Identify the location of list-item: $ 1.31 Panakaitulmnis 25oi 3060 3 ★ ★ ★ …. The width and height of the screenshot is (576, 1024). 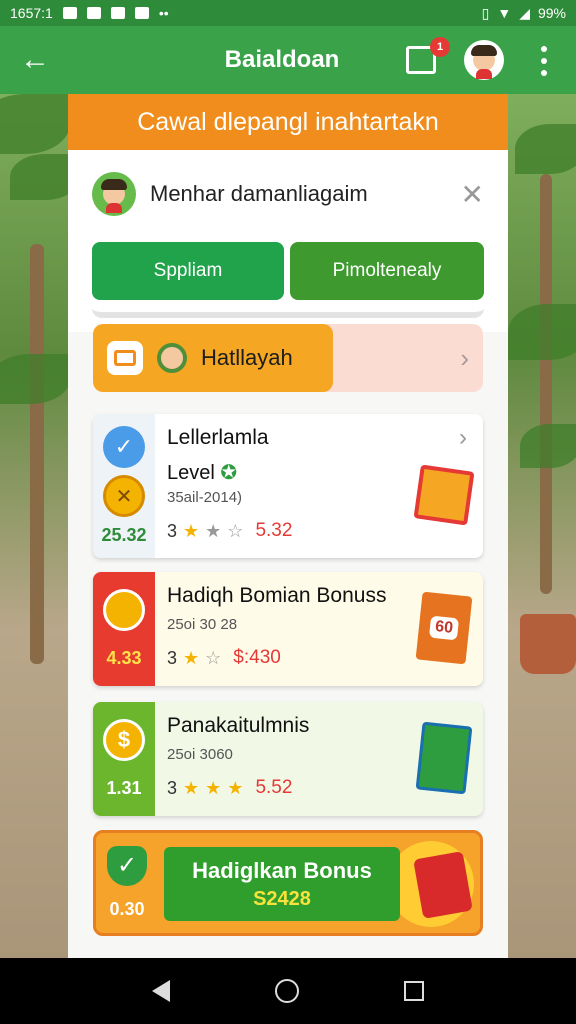
(288, 759).